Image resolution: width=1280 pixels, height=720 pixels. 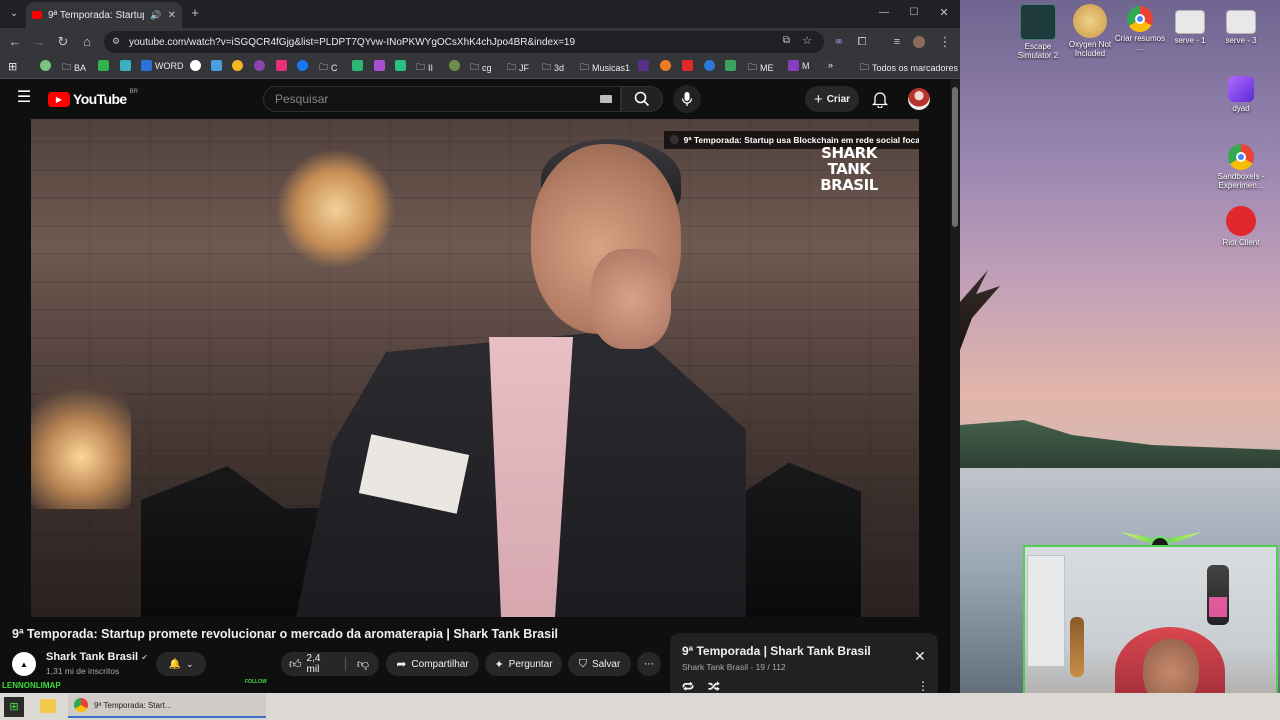 I want to click on tab-youtube: 9ª Temporada: Startup prom 🔊 ✕, so click(x=104, y=15).